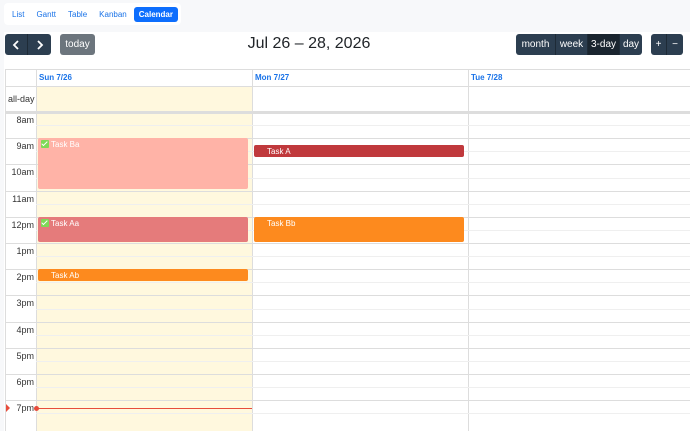 This screenshot has height=431, width=690. What do you see at coordinates (675, 44) in the screenshot?
I see `zoom-out-button: −` at bounding box center [675, 44].